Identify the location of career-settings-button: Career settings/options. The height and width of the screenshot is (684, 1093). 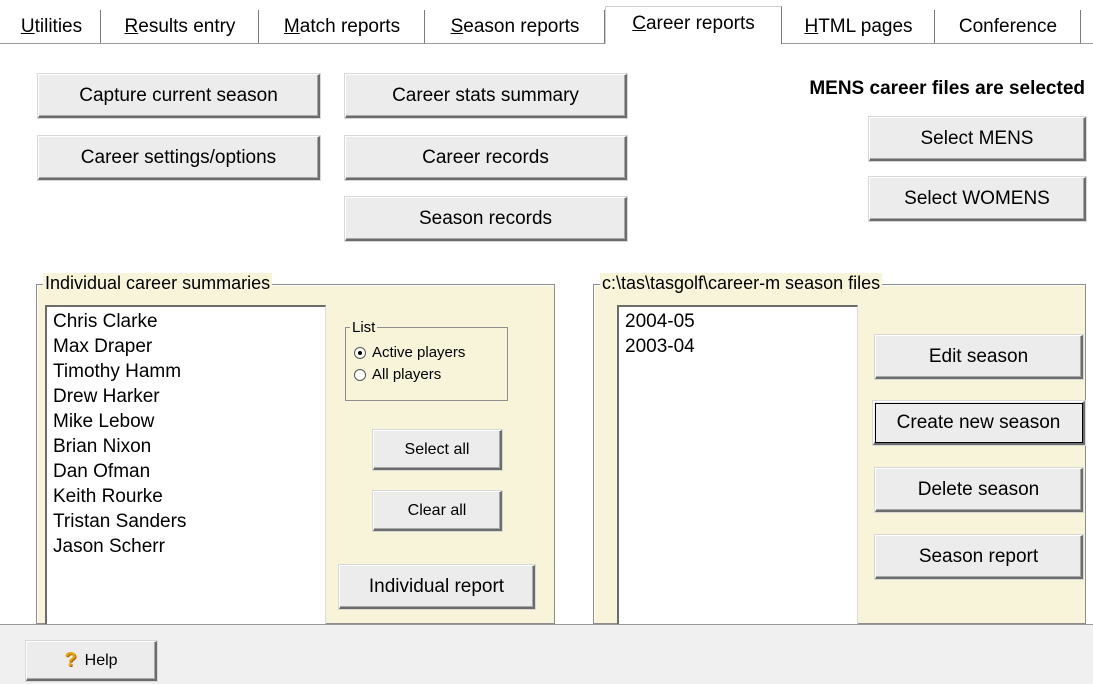
(179, 158).